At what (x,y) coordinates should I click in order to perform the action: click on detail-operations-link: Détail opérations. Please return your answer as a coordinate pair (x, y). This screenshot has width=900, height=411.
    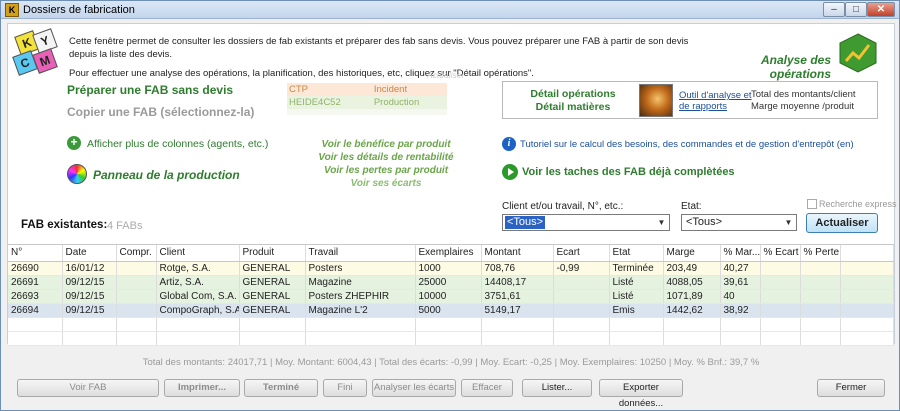
    Looking at the image, I should click on (573, 94).